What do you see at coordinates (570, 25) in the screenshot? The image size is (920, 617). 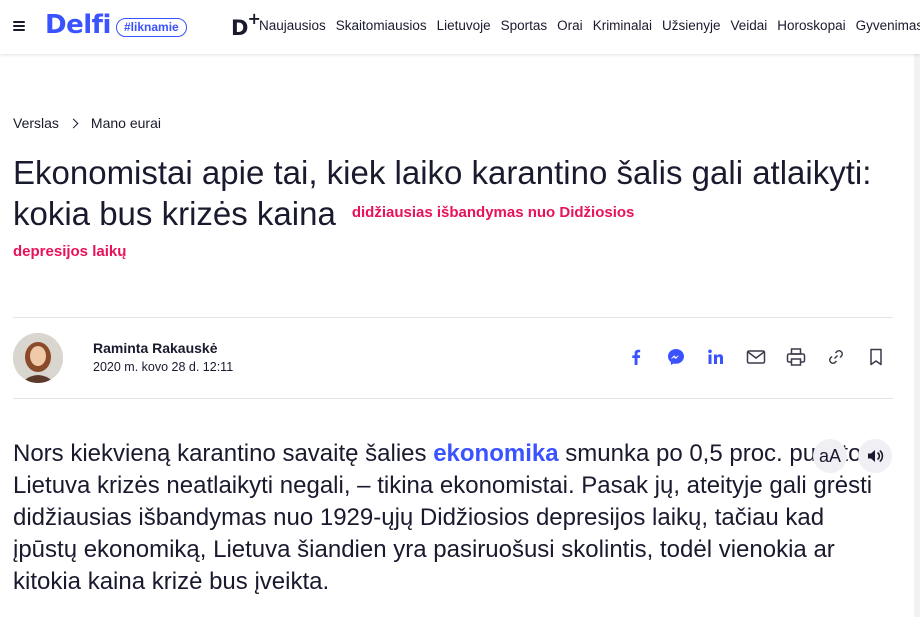 I see `nav-orai: Orai` at bounding box center [570, 25].